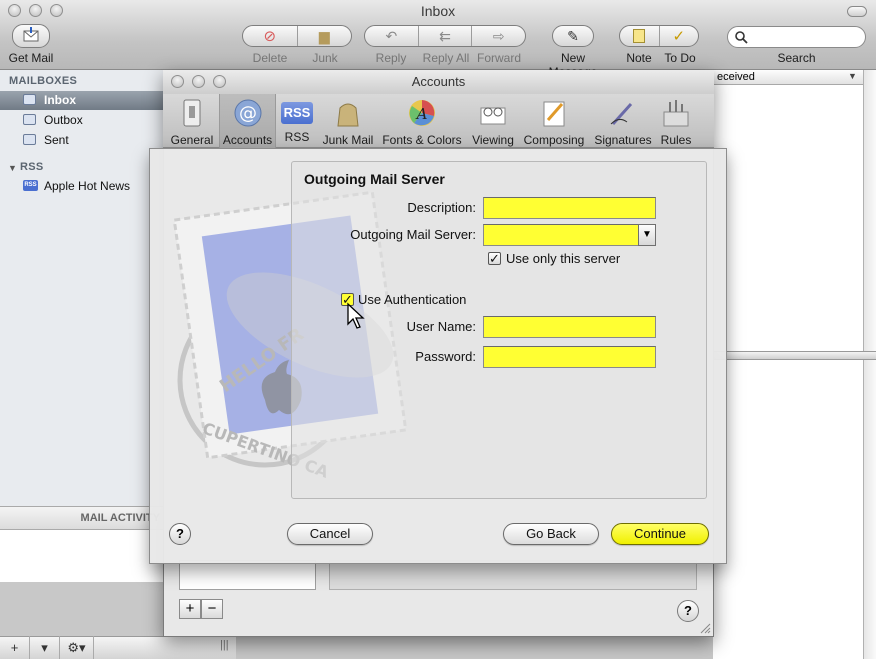 Image resolution: width=876 pixels, height=659 pixels. I want to click on rss-header: RSS, so click(32, 167).